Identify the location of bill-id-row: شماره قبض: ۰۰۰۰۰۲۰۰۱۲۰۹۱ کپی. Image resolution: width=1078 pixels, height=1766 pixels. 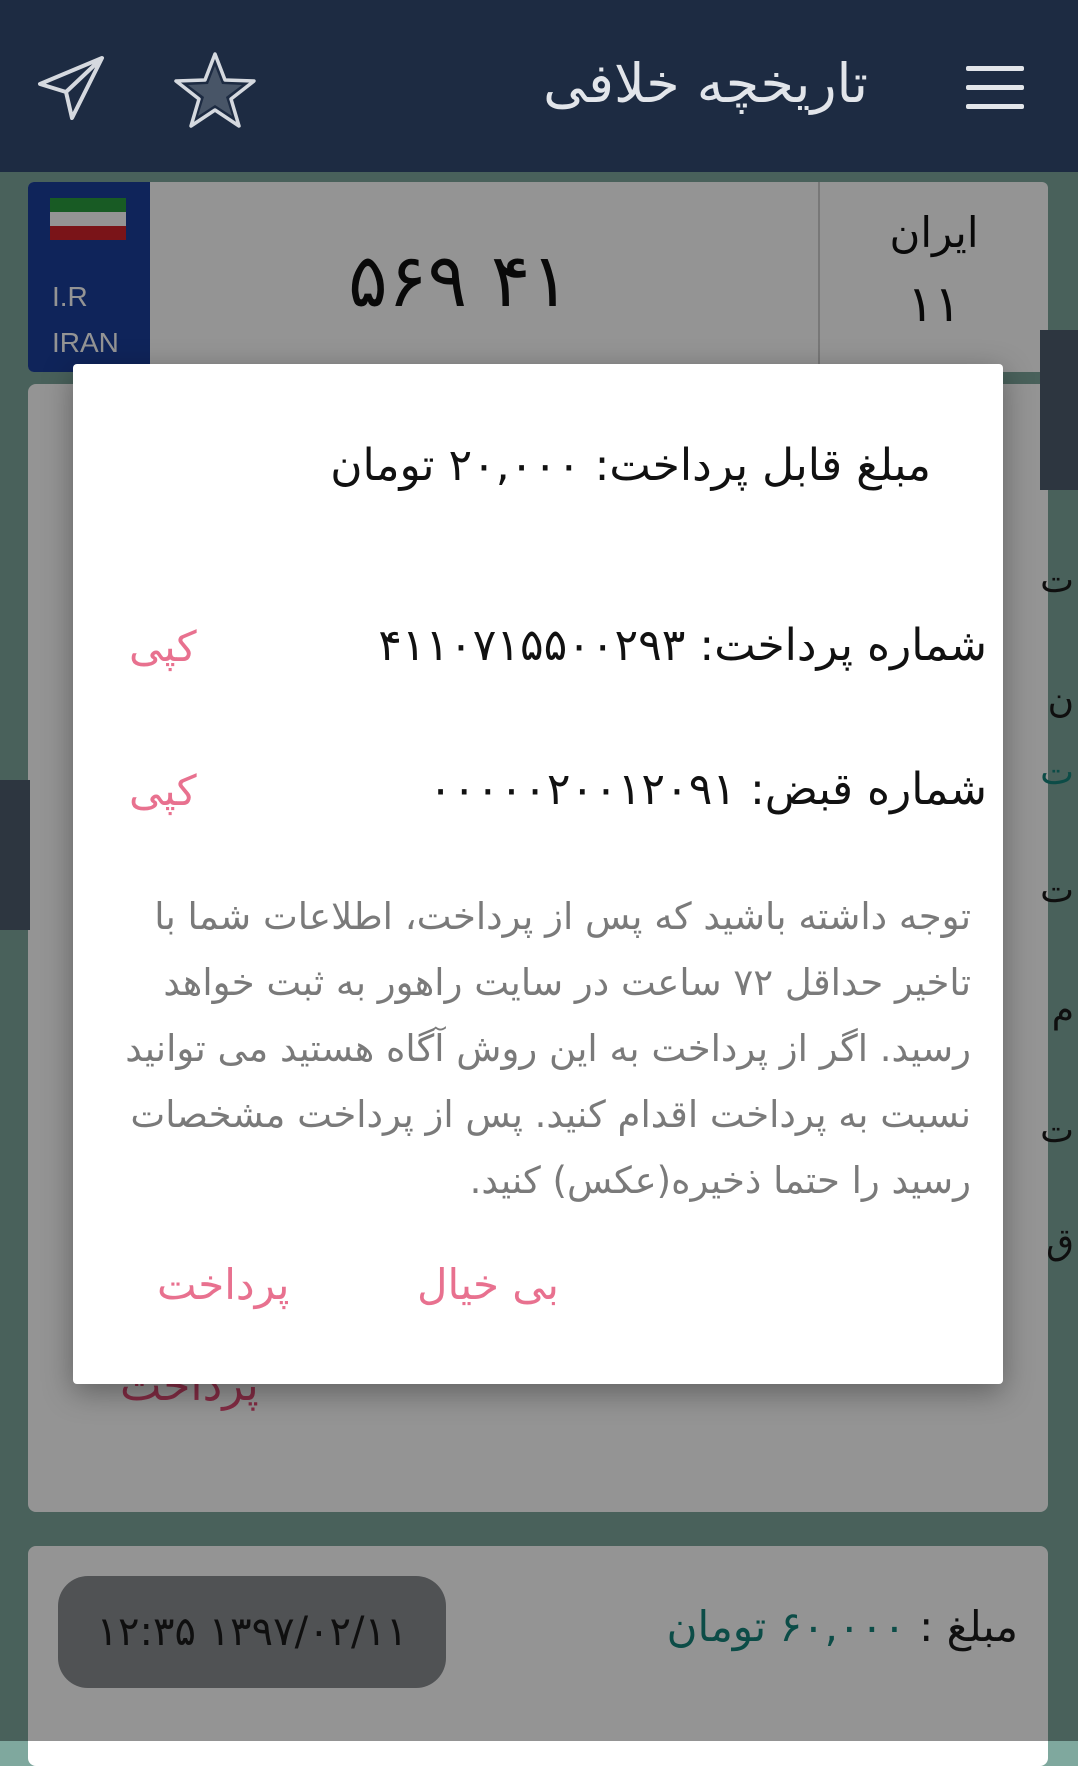
(538, 799).